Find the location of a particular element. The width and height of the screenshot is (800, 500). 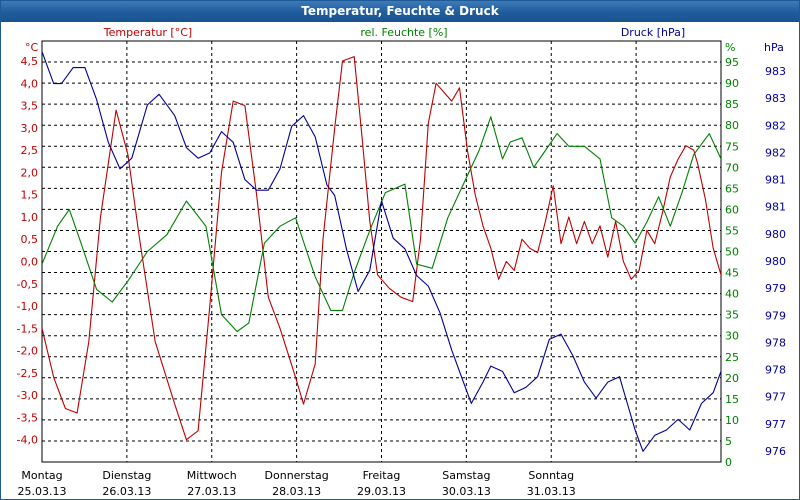

legend-entry: Druck [hPa] is located at coordinates (653, 32).